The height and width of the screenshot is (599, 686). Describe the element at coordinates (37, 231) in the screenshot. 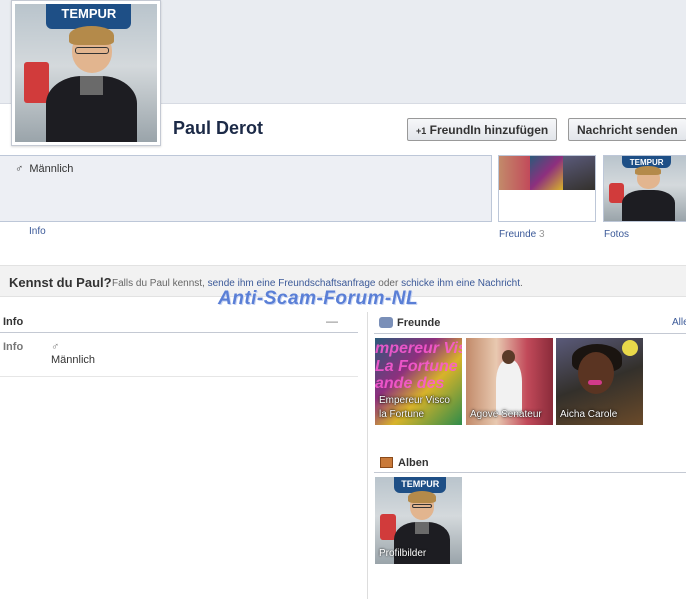

I see `tab-info: Info` at that location.